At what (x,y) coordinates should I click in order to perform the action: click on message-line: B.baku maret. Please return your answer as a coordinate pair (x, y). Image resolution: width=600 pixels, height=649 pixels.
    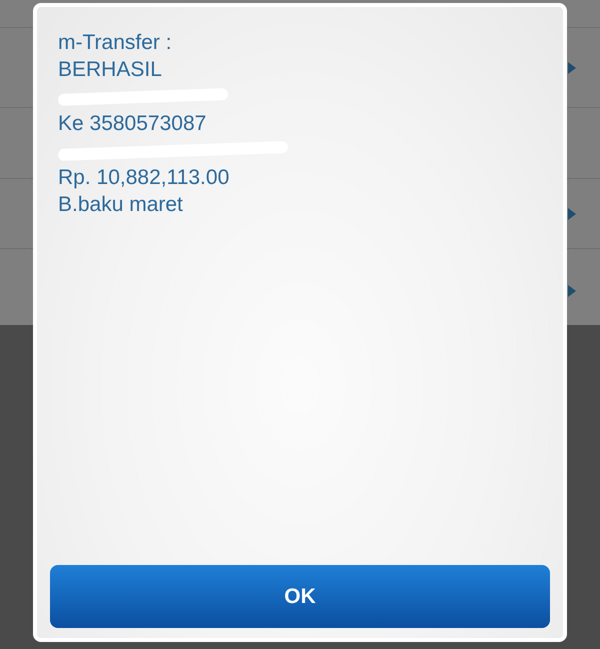
    Looking at the image, I should click on (120, 205).